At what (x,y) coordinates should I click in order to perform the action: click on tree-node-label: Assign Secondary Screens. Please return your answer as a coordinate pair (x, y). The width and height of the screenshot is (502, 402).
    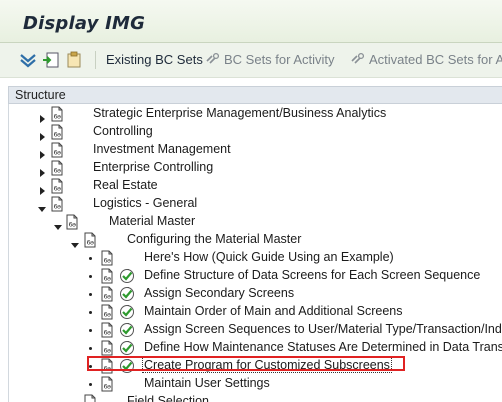
    Looking at the image, I should click on (219, 293).